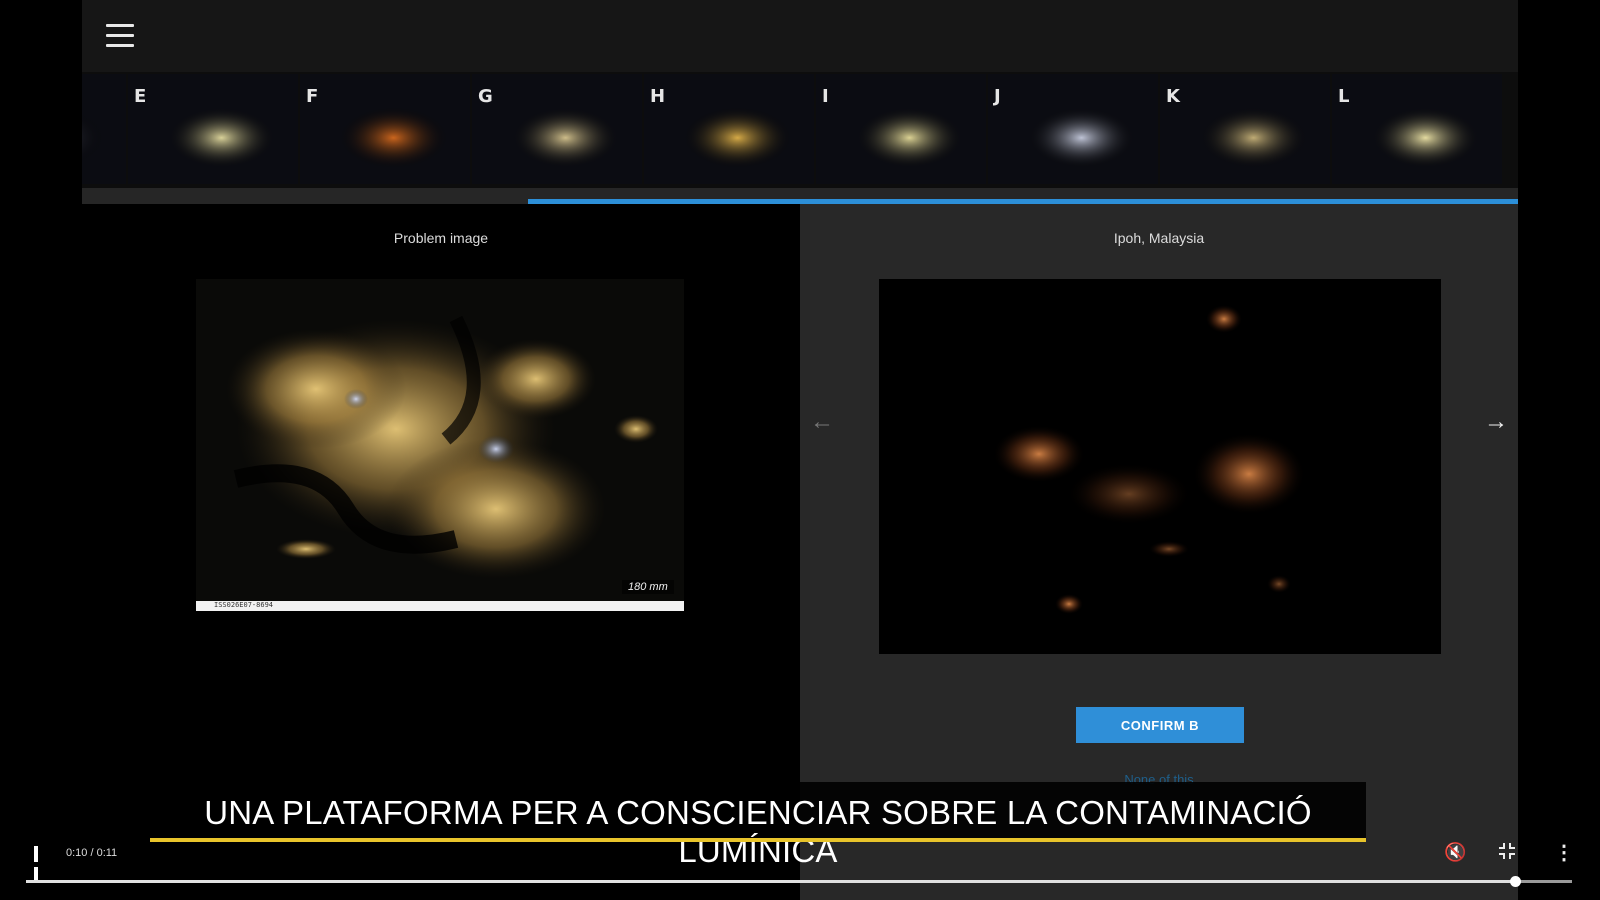 This screenshot has width=1600, height=900. What do you see at coordinates (658, 96) in the screenshot?
I see `thumbnail-letter: H` at bounding box center [658, 96].